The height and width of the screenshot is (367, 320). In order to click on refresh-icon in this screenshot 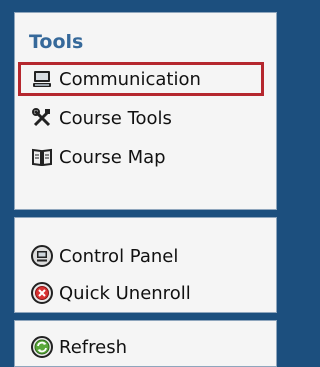, I will do `click(42, 347)`.